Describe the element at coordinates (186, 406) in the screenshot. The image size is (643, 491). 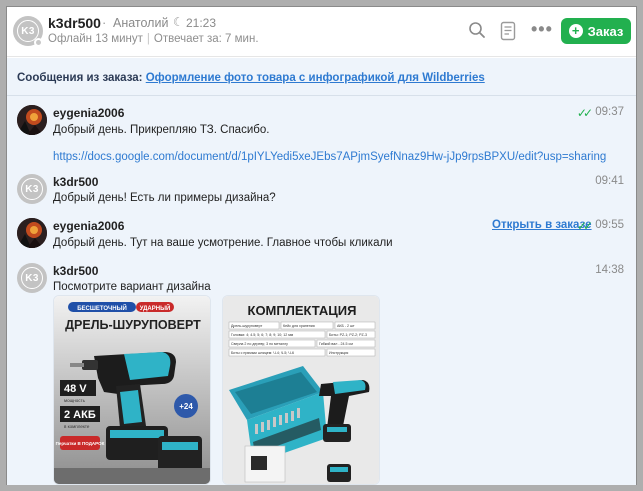
I see `drill-plus-label: +24` at that location.